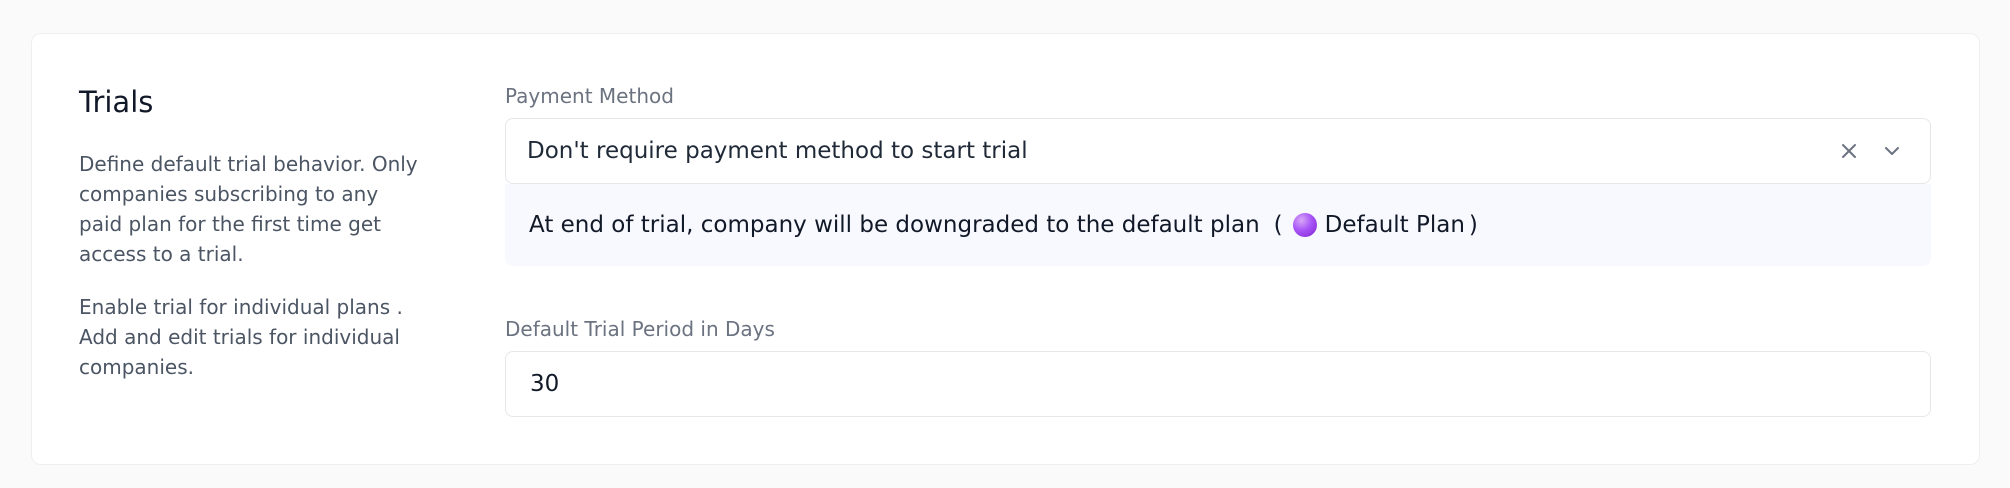 This screenshot has width=2010, height=488. I want to click on trial-period-input: 30, so click(1218, 384).